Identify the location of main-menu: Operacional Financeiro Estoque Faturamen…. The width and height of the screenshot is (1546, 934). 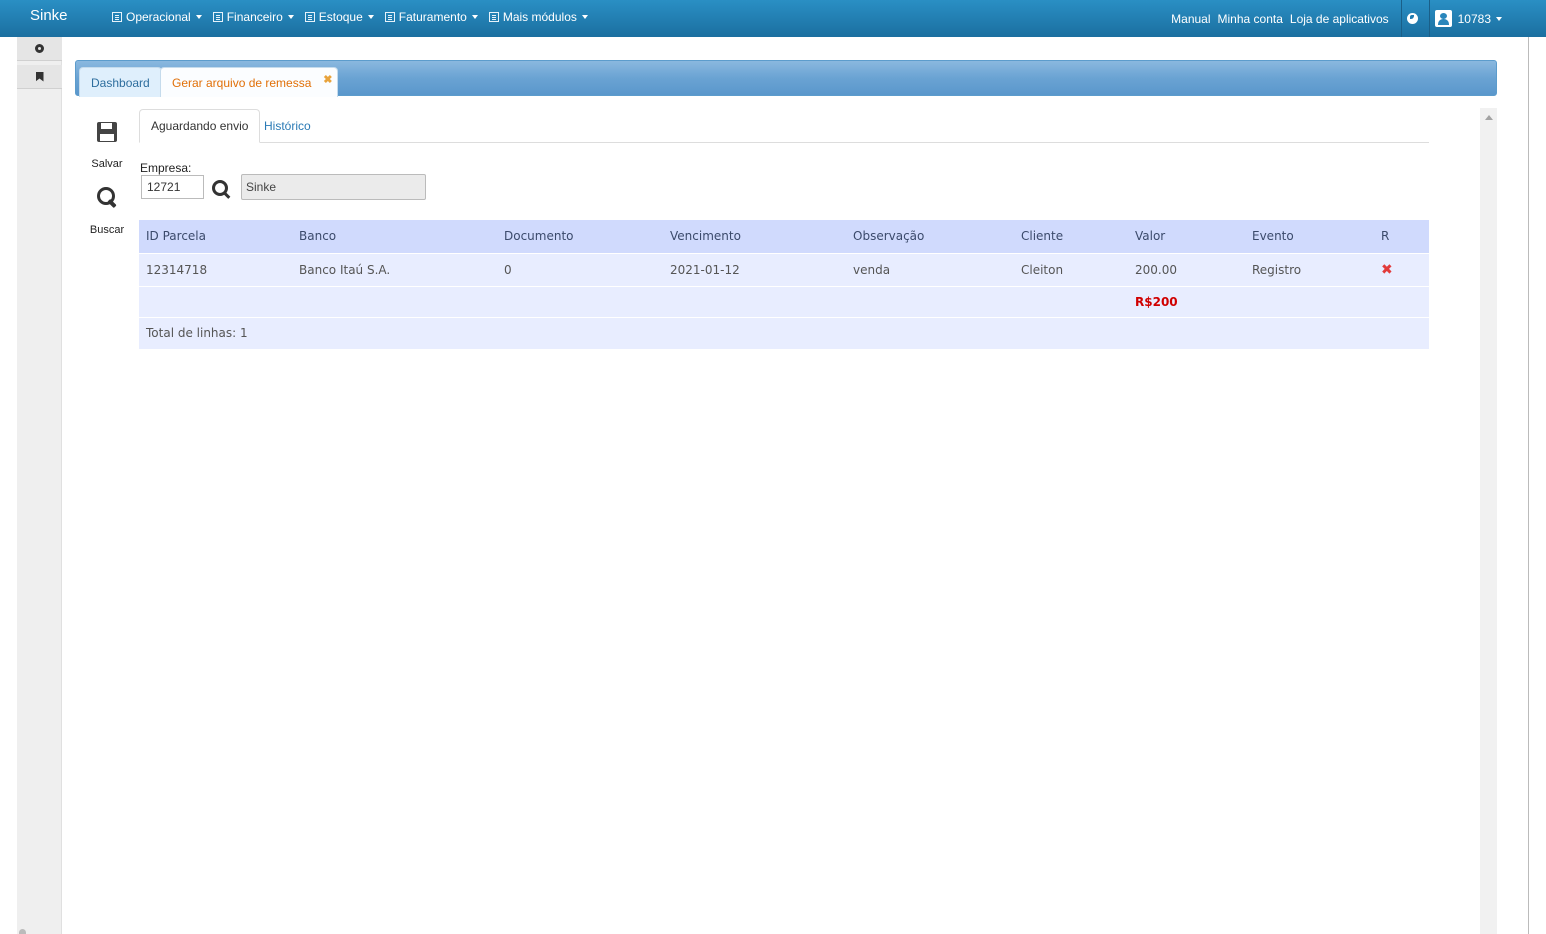
(355, 17).